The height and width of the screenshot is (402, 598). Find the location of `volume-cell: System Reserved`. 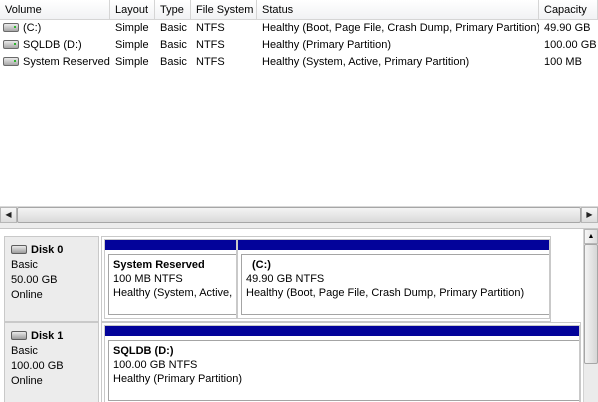

volume-cell: System Reserved is located at coordinates (55, 62).